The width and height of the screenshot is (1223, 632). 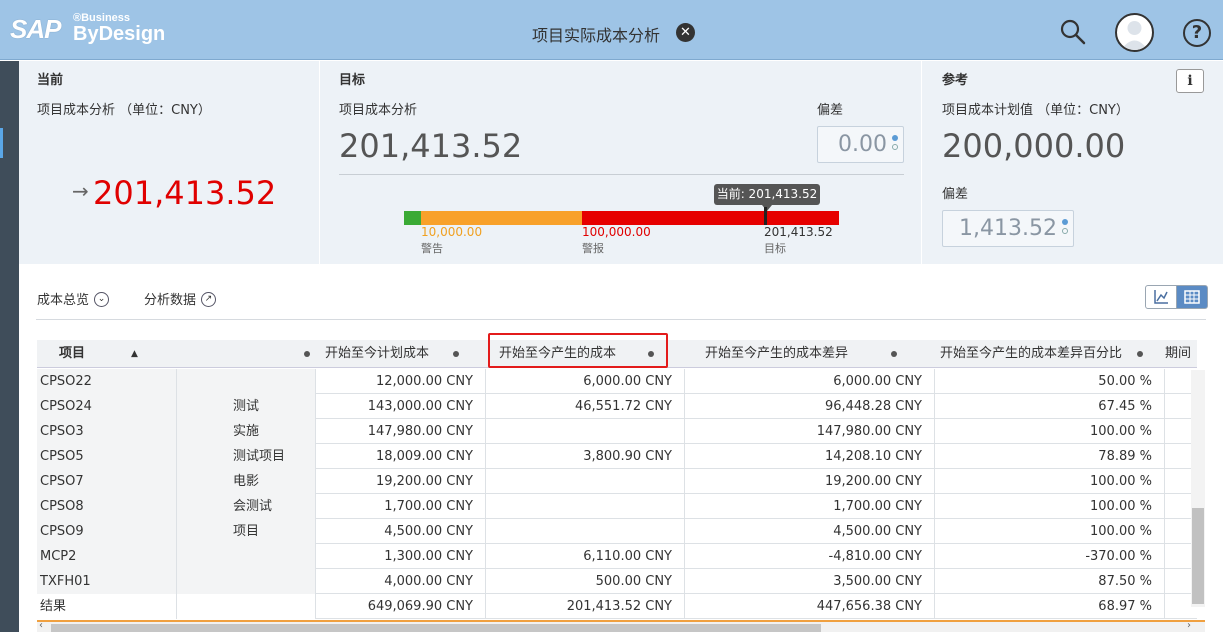 What do you see at coordinates (119, 354) in the screenshot?
I see `column-header-project: 项目` at bounding box center [119, 354].